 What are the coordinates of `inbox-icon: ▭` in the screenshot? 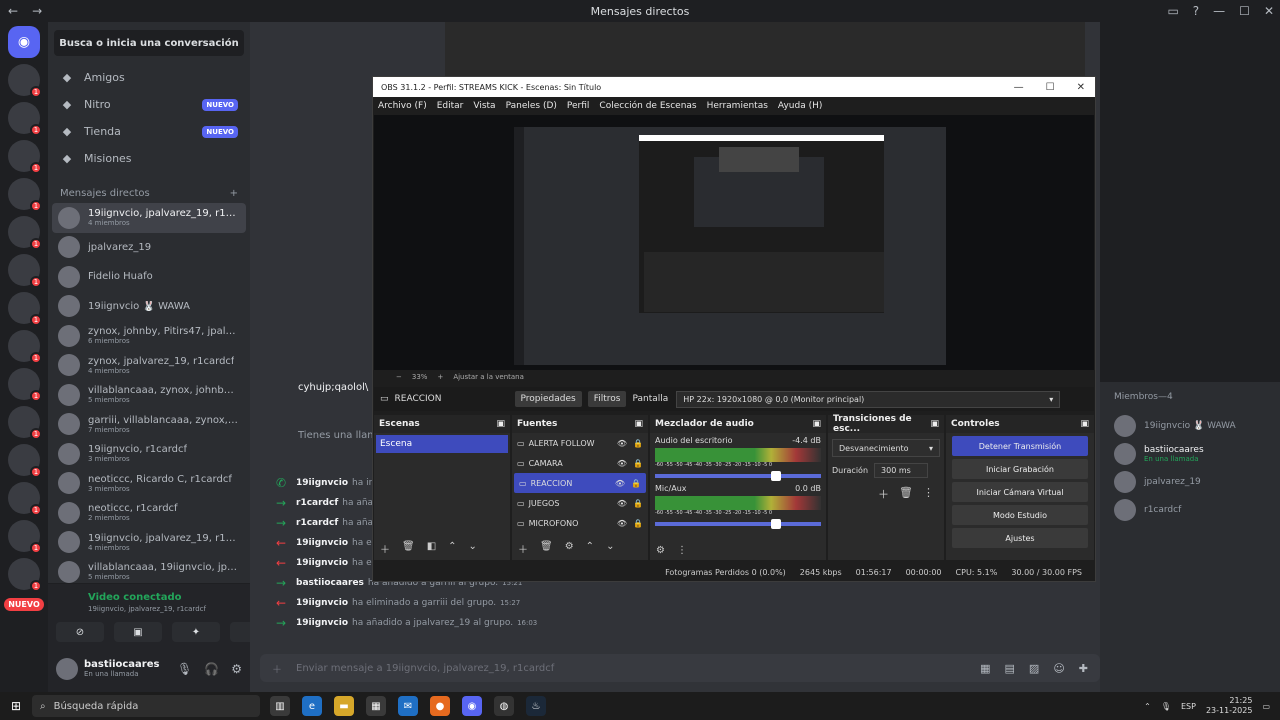 It's located at (1172, 11).